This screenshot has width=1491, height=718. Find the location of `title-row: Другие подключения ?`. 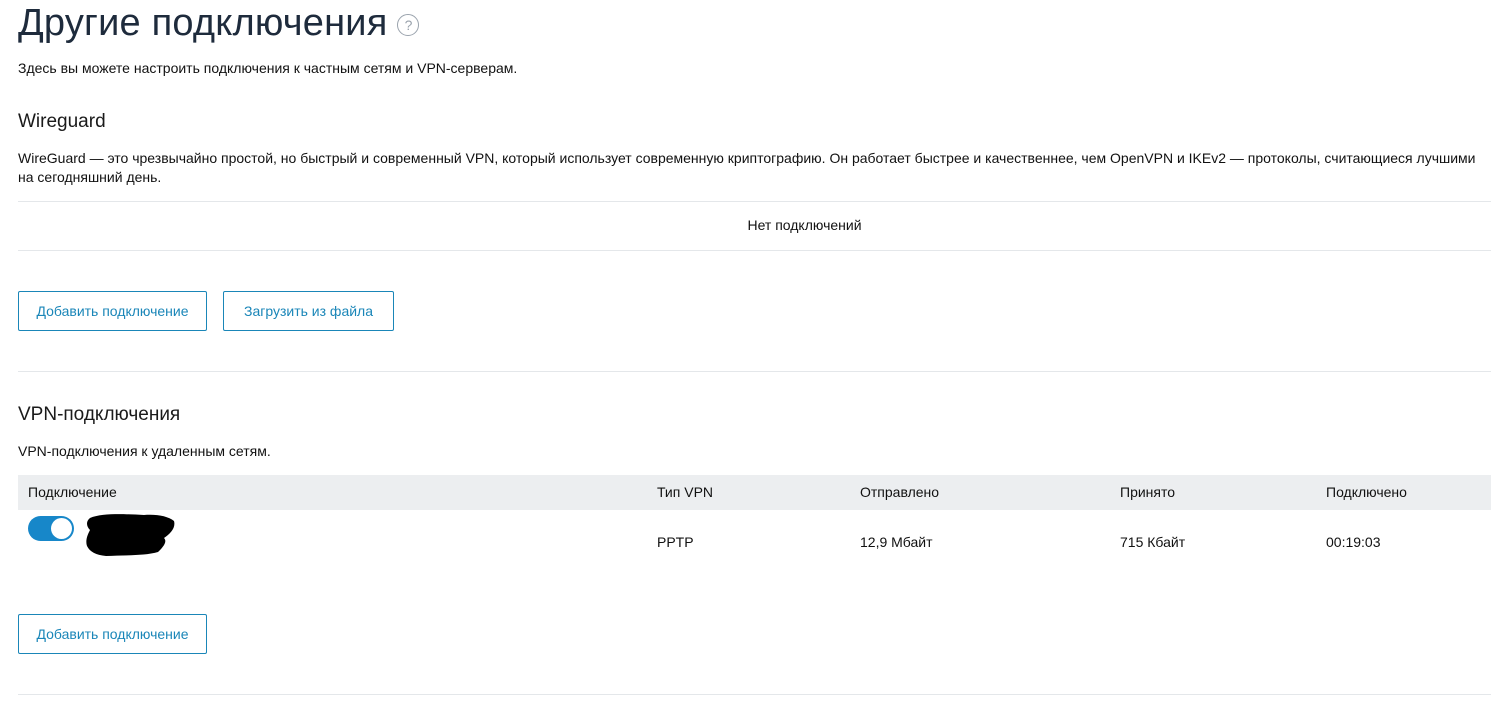

title-row: Другие подключения ? is located at coordinates (219, 23).